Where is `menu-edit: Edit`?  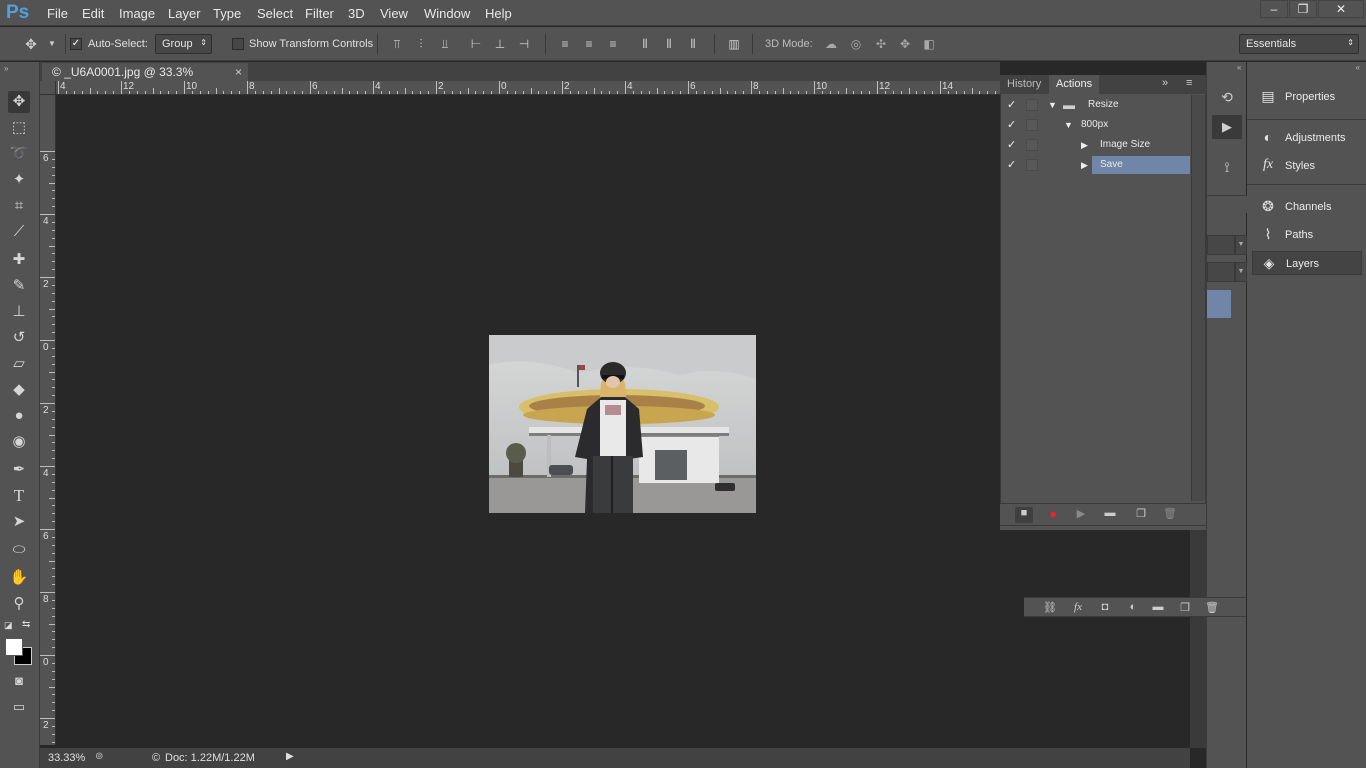 menu-edit: Edit is located at coordinates (93, 13).